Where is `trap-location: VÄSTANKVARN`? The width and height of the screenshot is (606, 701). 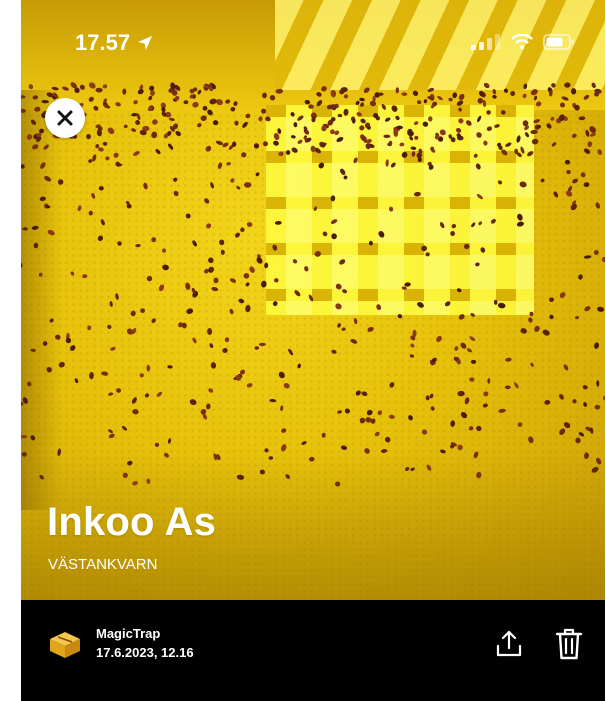
trap-location: VÄSTANKVARN is located at coordinates (103, 564).